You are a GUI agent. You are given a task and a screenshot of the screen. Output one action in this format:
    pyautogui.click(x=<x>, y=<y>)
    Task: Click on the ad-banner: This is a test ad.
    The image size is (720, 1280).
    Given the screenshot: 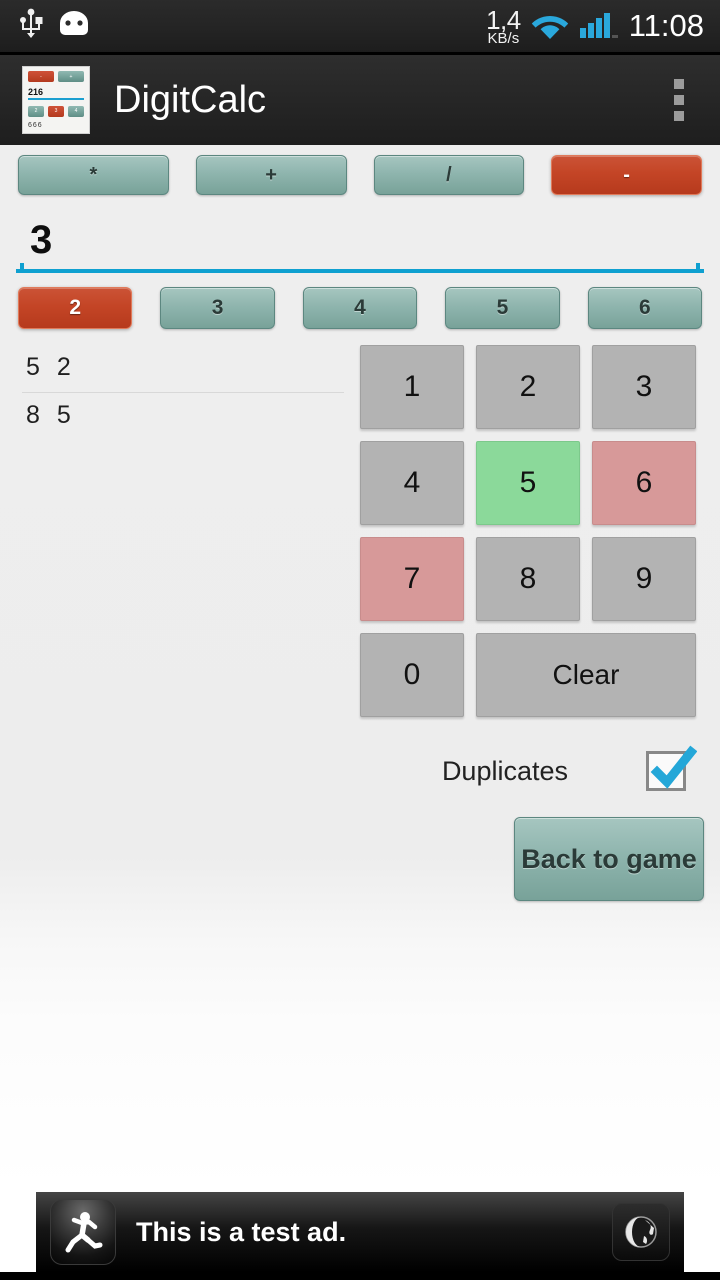 What is the action you would take?
    pyautogui.click(x=360, y=1232)
    